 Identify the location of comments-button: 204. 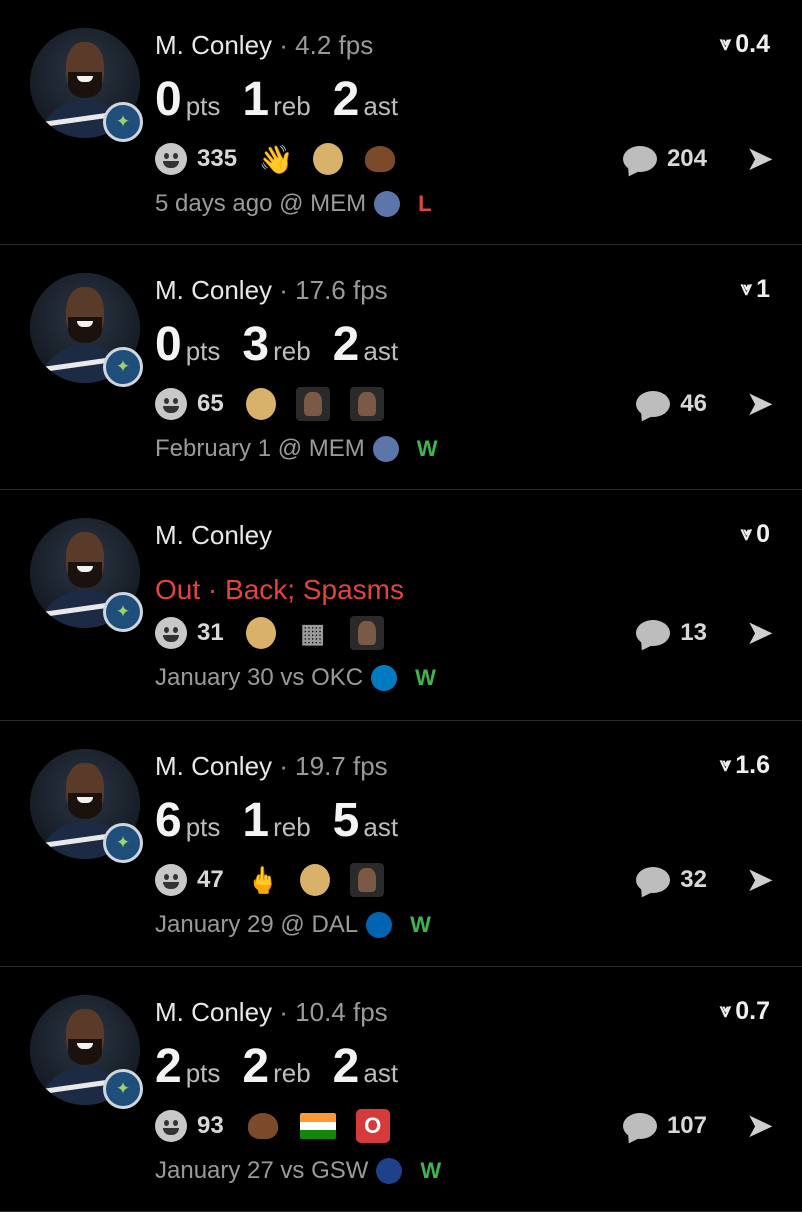
(664, 159).